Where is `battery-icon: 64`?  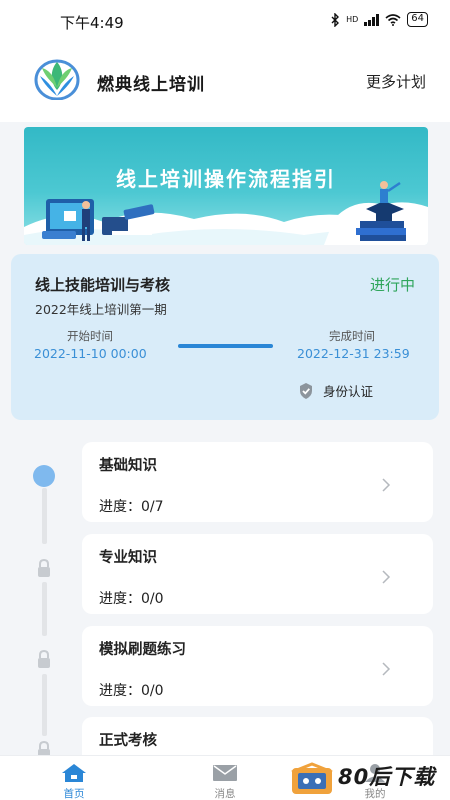 battery-icon: 64 is located at coordinates (417, 19).